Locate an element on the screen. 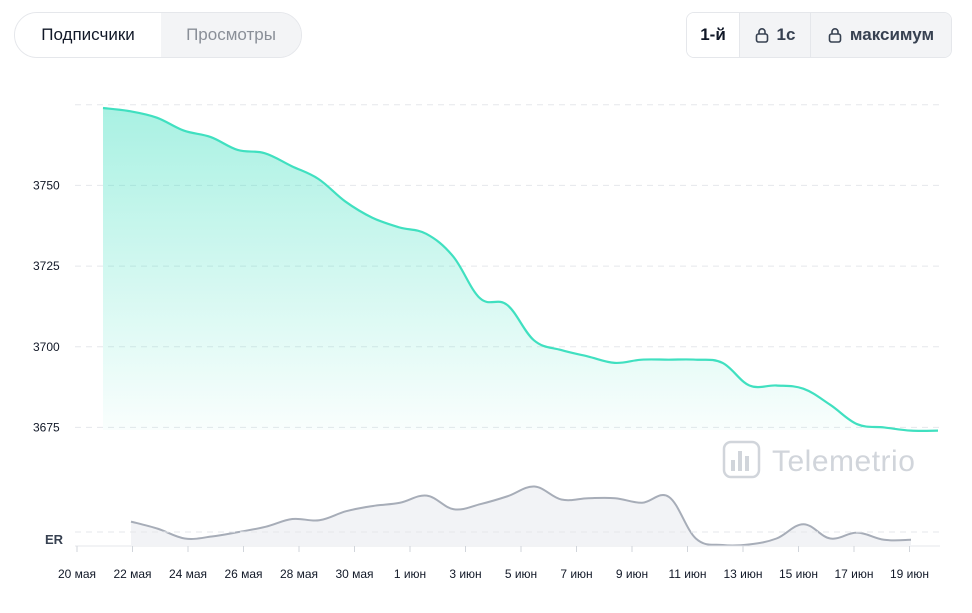 The height and width of the screenshot is (613, 972). x-tick-label: 9 июн is located at coordinates (632, 574).